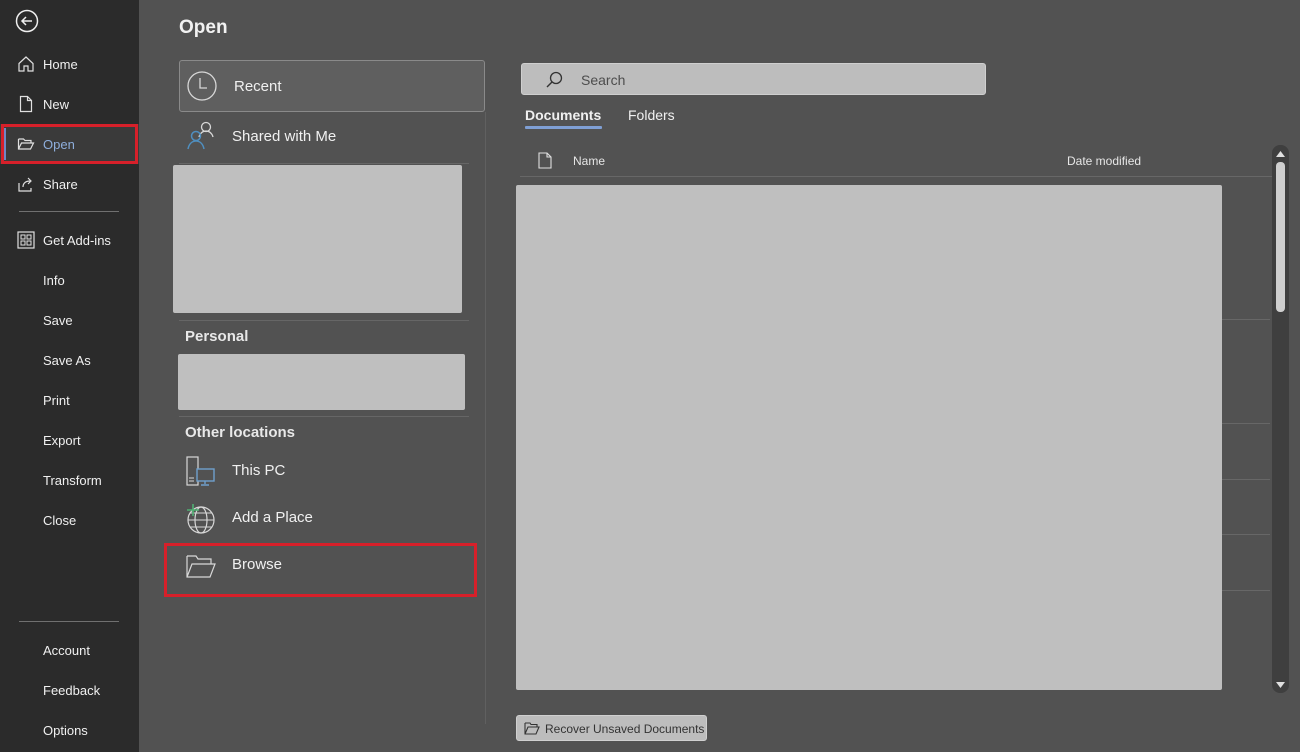 The width and height of the screenshot is (1300, 752). What do you see at coordinates (284, 136) in the screenshot?
I see `location-label: Shared with Me` at bounding box center [284, 136].